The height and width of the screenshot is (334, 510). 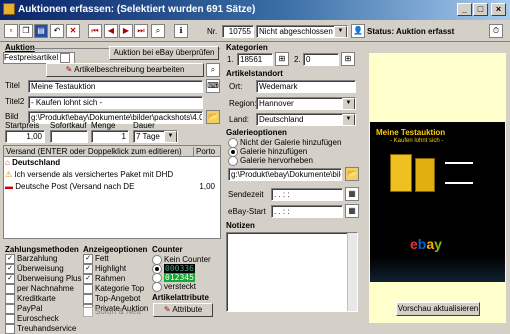 What do you see at coordinates (480, 9) in the screenshot?
I see `maximize-button: □` at bounding box center [480, 9].